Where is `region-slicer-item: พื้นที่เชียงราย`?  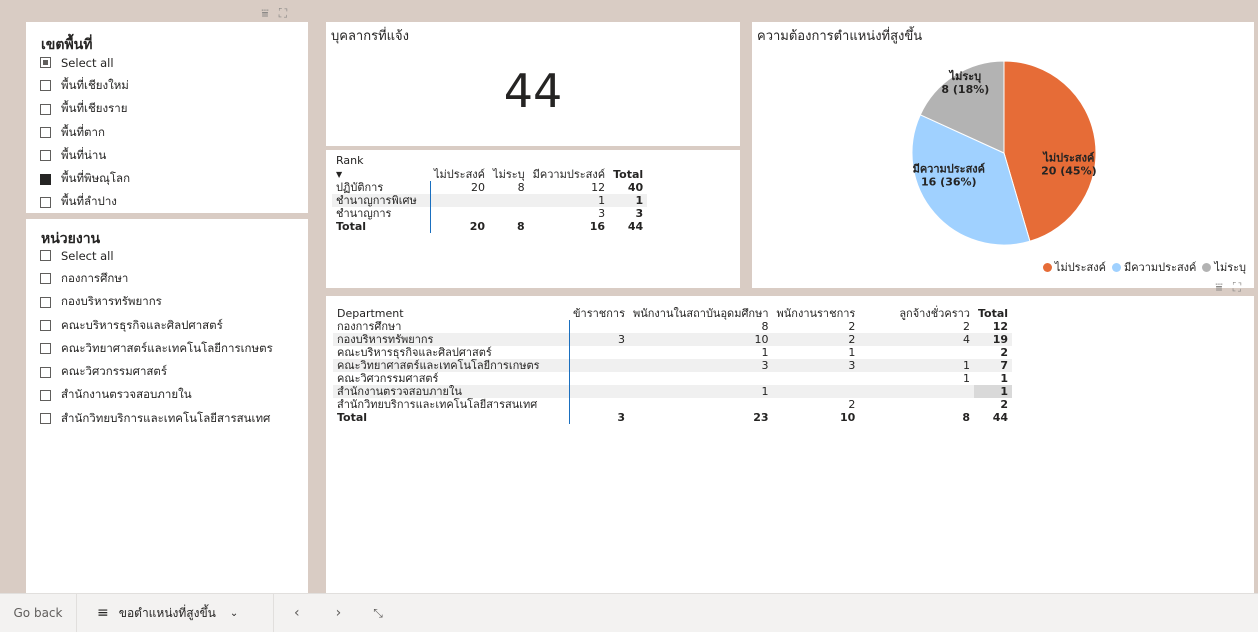
region-slicer-item: พื้นที่เชียงราย is located at coordinates (85, 109).